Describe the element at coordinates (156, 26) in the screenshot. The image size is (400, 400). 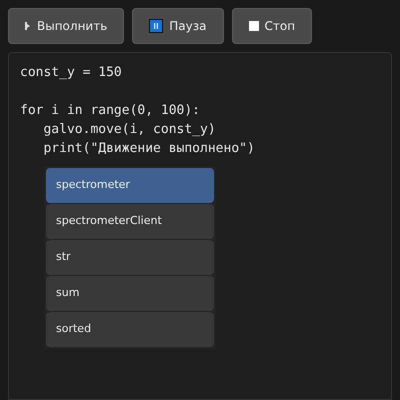
I see `pause-icon` at that location.